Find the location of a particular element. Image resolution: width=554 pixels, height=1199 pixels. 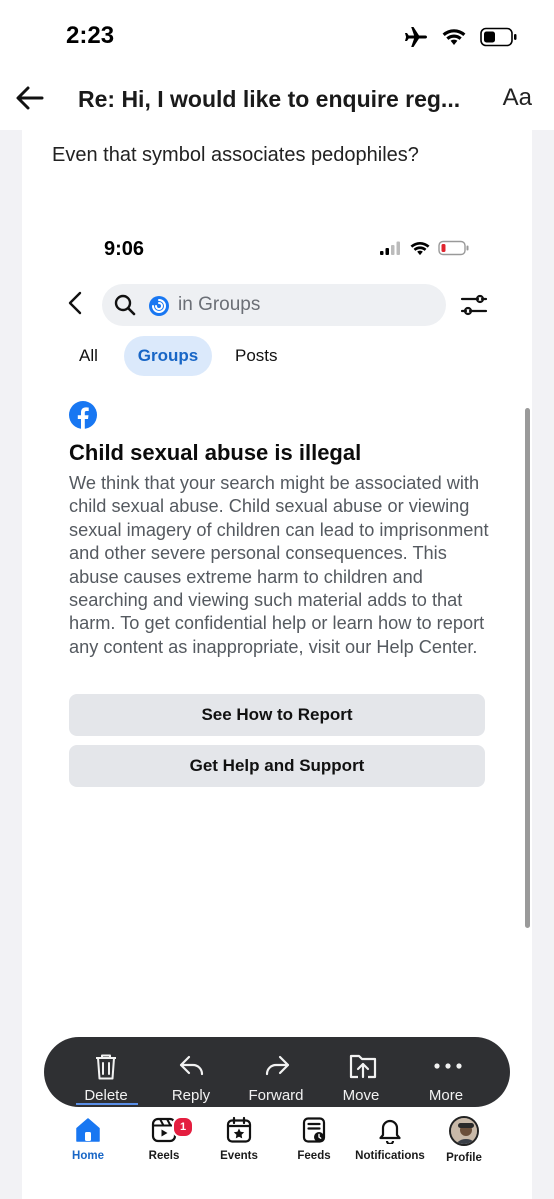

tab-groups: Groups is located at coordinates (168, 356).